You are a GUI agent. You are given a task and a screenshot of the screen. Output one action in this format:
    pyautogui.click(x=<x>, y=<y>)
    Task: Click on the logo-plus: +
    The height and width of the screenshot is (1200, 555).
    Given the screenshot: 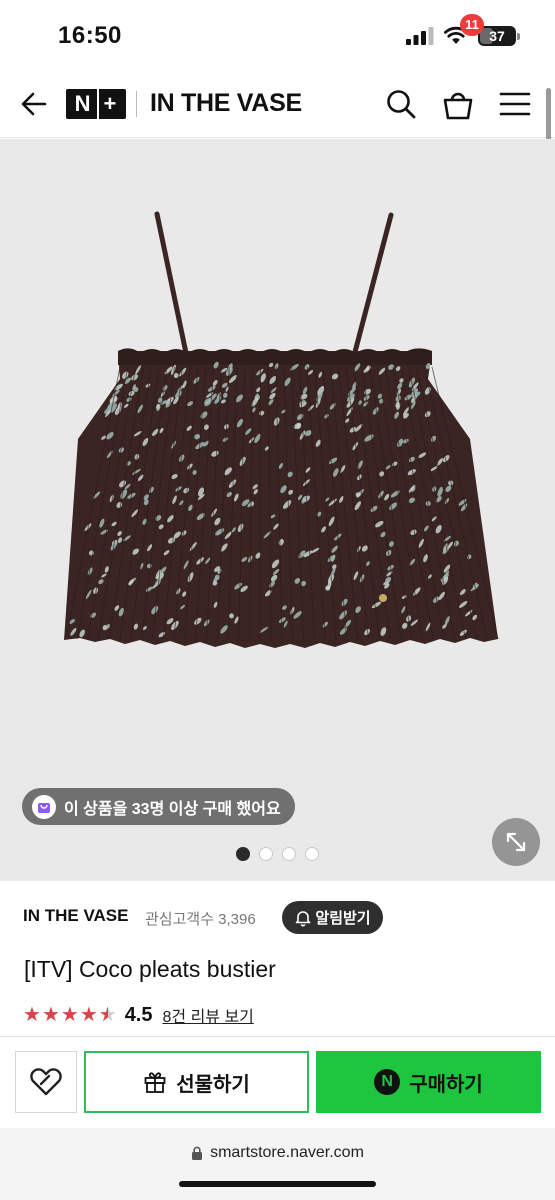 What is the action you would take?
    pyautogui.click(x=110, y=103)
    